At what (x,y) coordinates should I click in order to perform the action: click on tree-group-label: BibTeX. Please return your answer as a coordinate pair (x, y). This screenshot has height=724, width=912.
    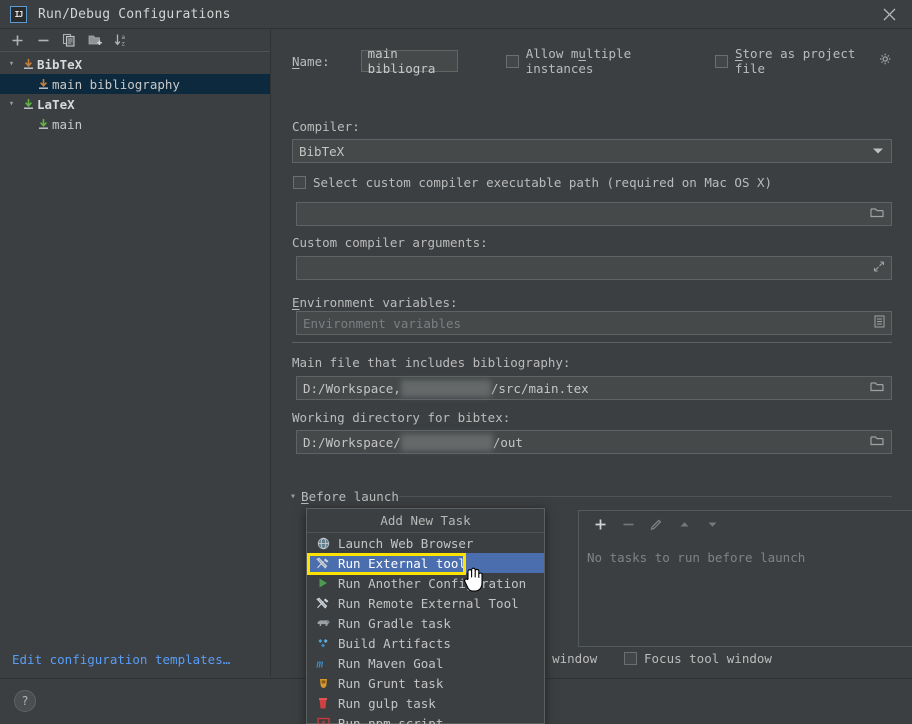
    Looking at the image, I should click on (60, 64).